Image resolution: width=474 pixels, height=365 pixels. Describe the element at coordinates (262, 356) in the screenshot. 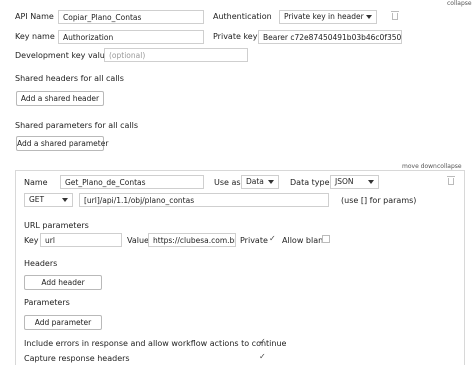

I see `capture-headers-checkmark-icon: ✓` at that location.